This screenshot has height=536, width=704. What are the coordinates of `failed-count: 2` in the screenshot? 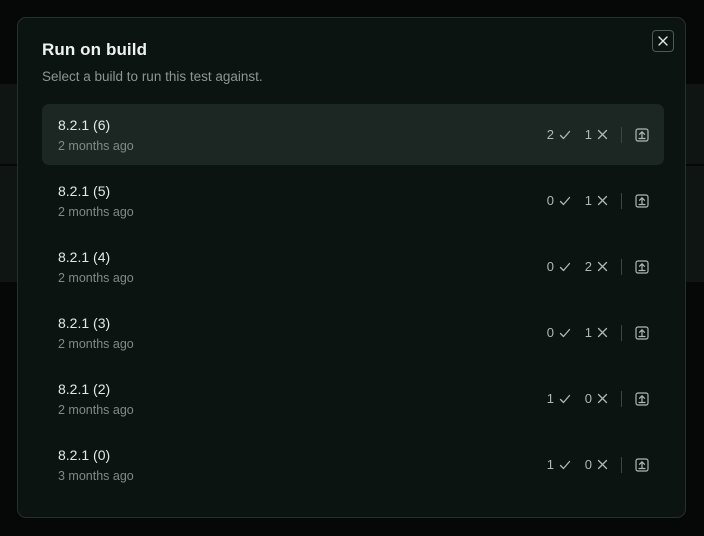 It's located at (588, 266).